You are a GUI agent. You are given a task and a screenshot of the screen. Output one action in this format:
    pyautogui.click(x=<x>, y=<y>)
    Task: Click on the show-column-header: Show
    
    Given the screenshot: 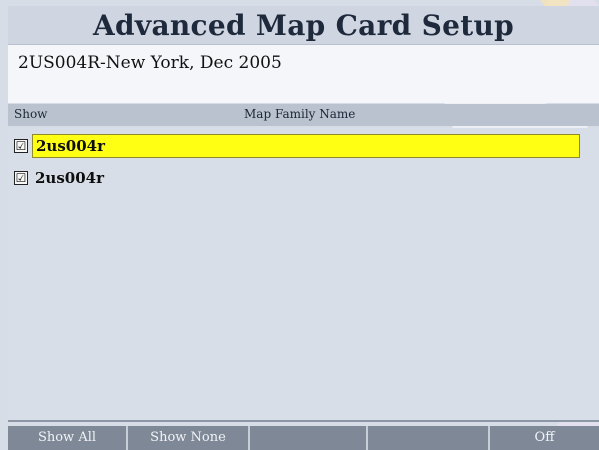 What is the action you would take?
    pyautogui.click(x=31, y=114)
    